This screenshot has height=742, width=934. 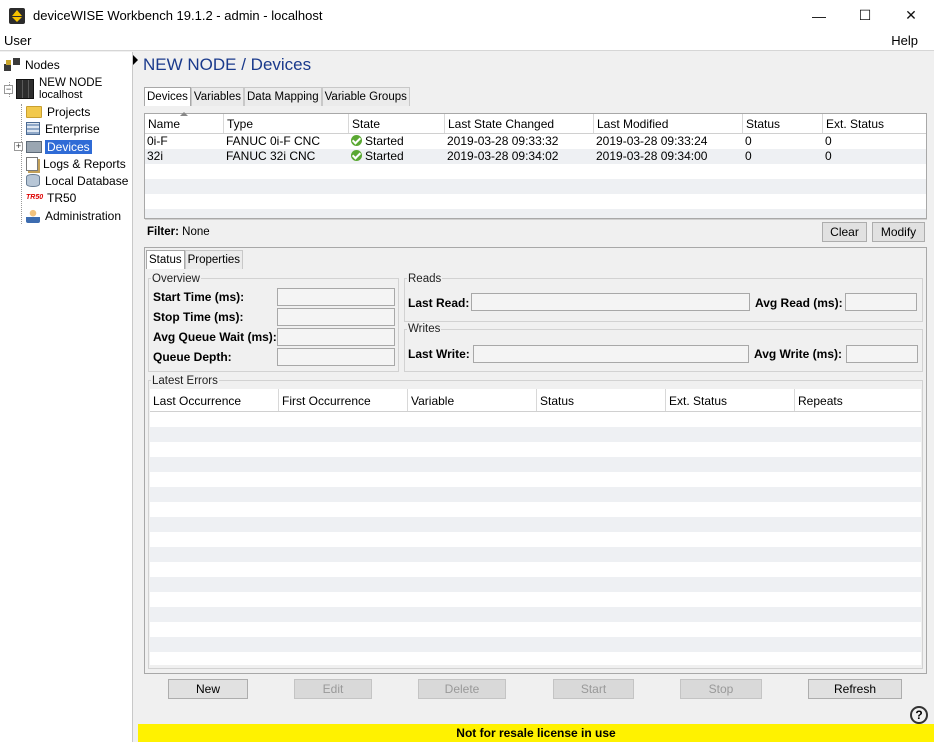 I want to click on start-button: Start, so click(x=593, y=689).